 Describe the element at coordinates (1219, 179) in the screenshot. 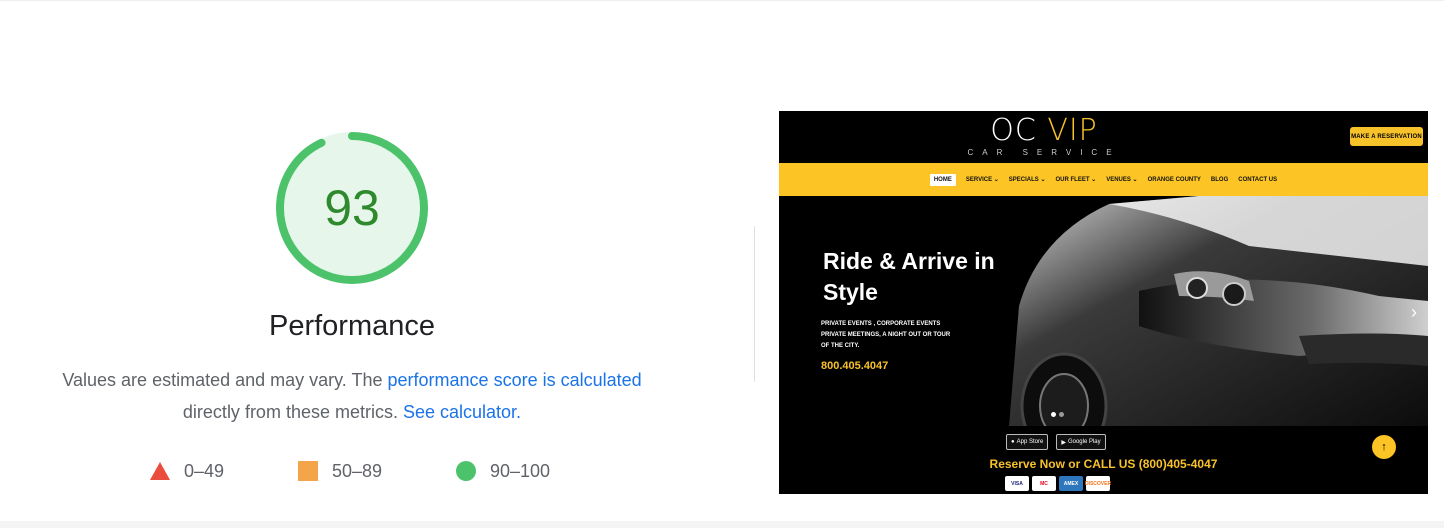

I see `nav-blog: BLOG` at that location.